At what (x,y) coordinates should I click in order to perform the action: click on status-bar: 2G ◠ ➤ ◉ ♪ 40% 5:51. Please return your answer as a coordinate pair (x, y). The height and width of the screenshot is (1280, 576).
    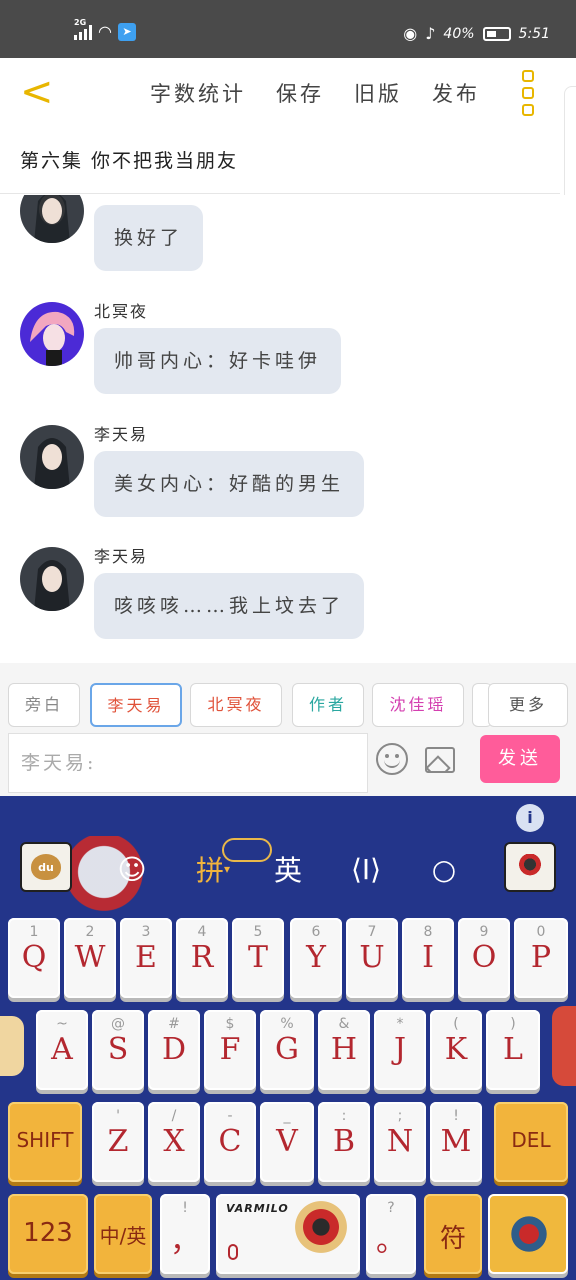
    Looking at the image, I should click on (288, 29).